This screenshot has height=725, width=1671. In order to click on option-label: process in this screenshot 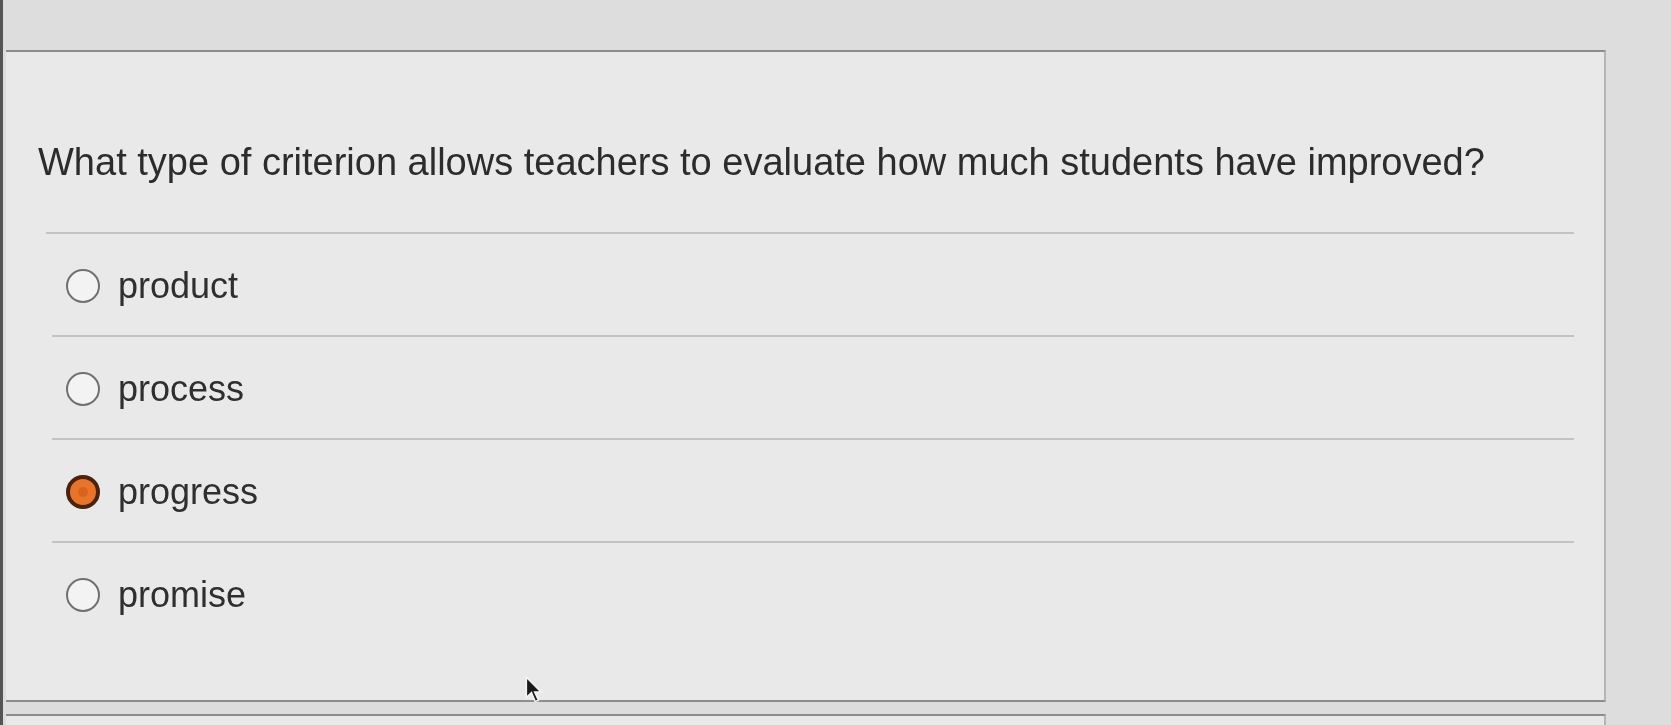, I will do `click(181, 388)`.